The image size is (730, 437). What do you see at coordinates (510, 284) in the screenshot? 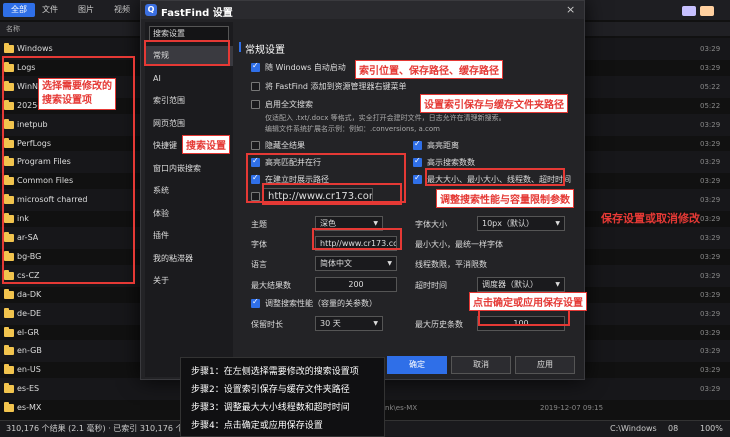
I see `timeout-value: 调度器（默认）` at bounding box center [510, 284].